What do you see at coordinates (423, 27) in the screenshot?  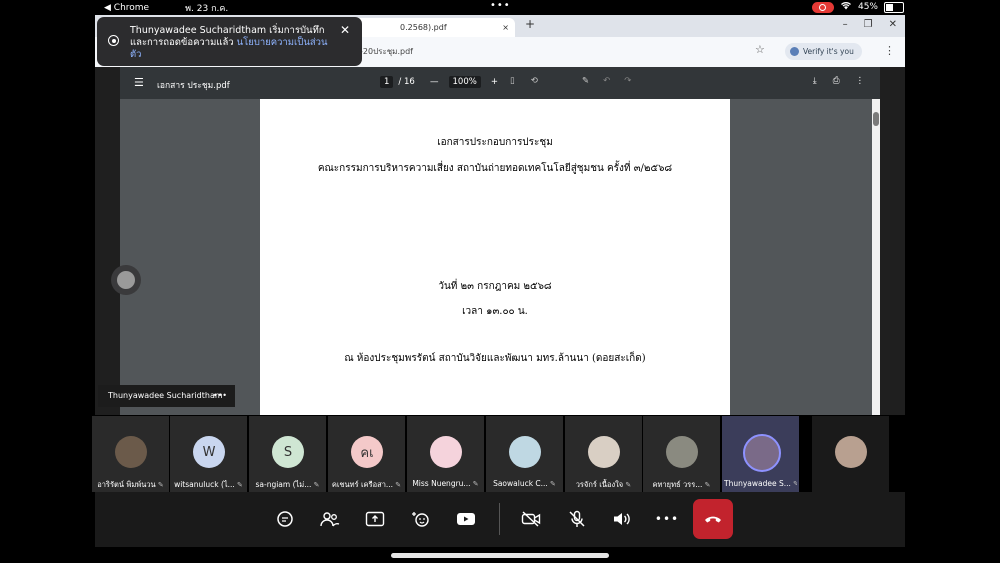 I see `tab-title: 0.2568).pdf` at bounding box center [423, 27].